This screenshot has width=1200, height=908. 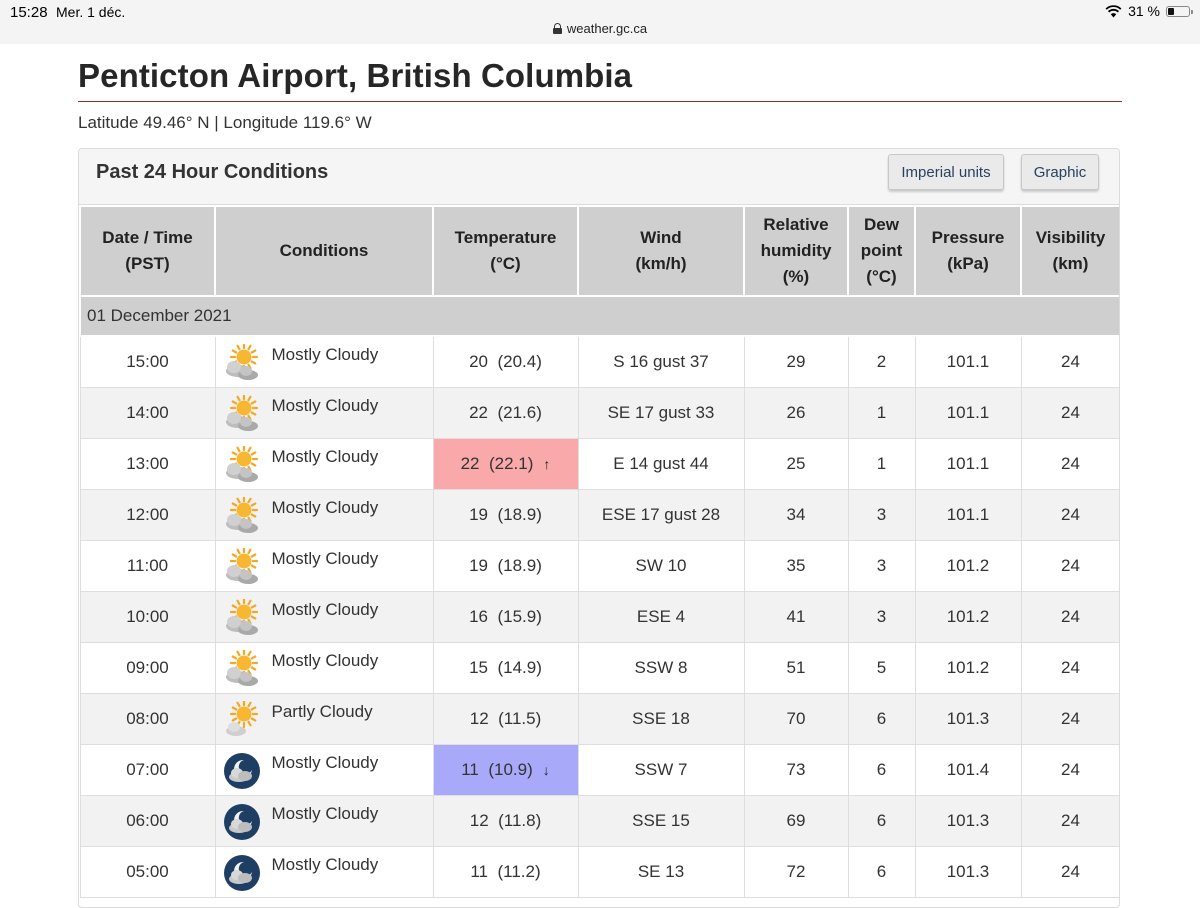 I want to click on battery-percent: 31 %, so click(x=1144, y=11).